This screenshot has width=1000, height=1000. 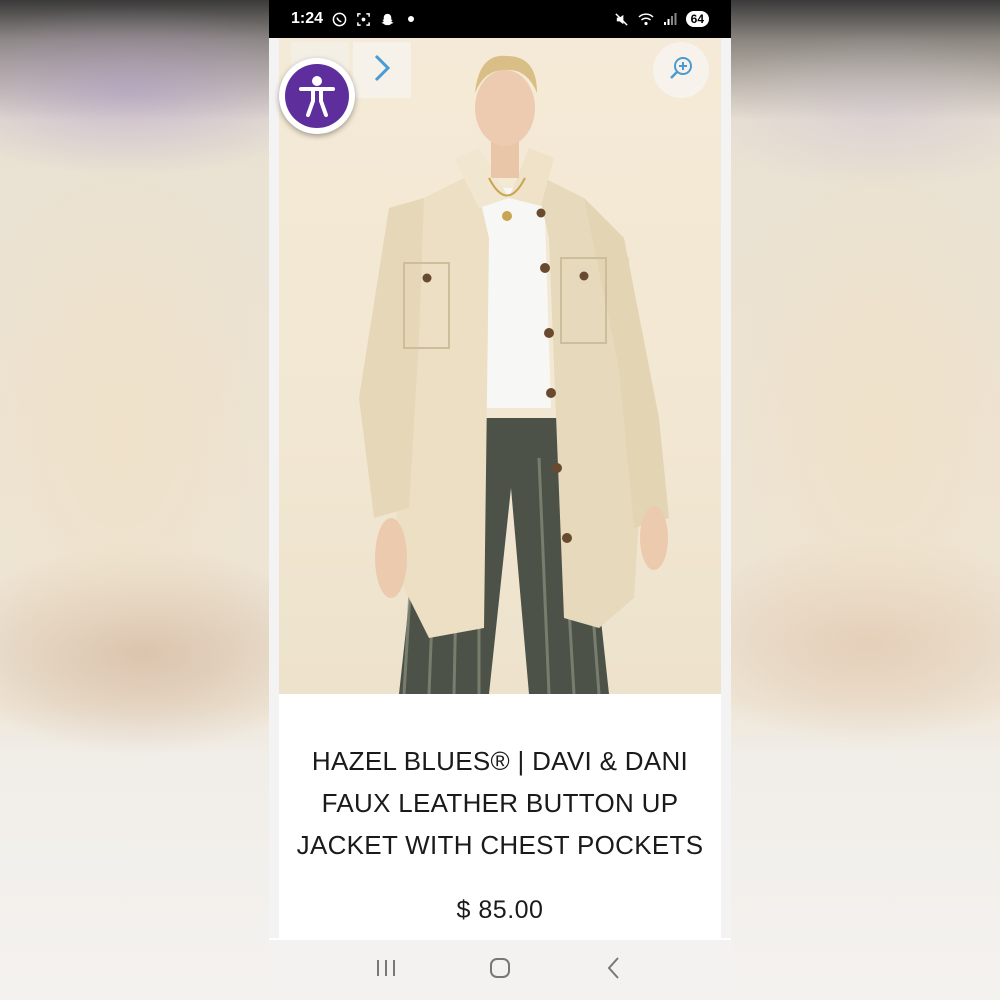 I want to click on mute-icon, so click(x=622, y=19).